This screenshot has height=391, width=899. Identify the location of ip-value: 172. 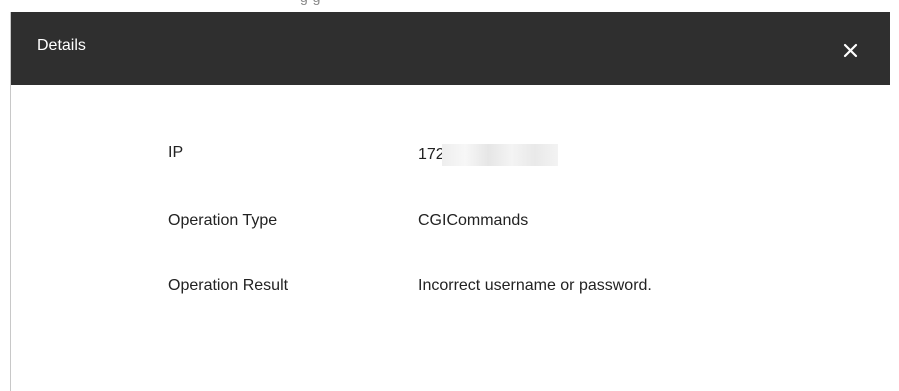
(488, 155).